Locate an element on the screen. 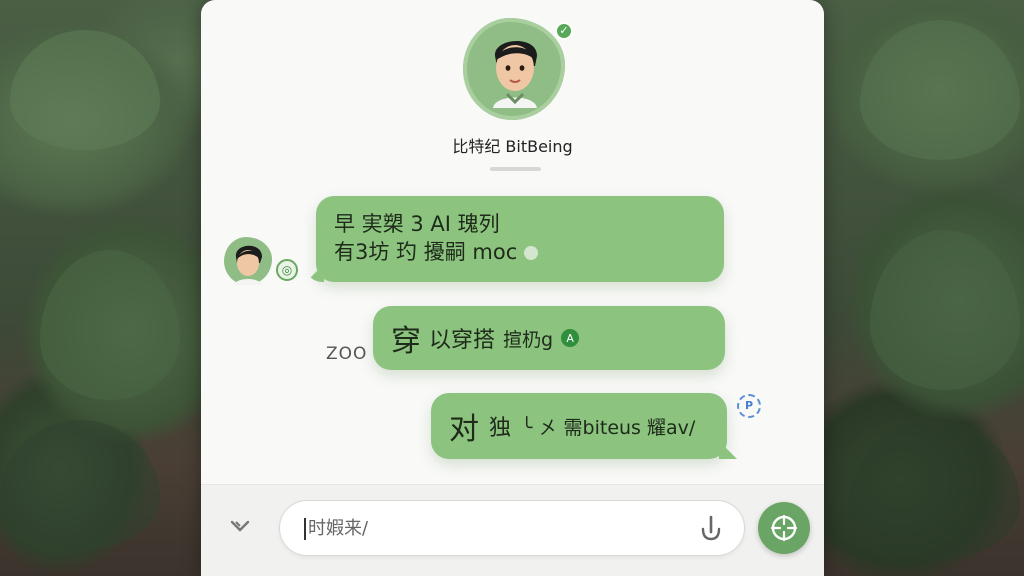 This screenshot has height=576, width=1024. mini-avatar-face-icon is located at coordinates (248, 265).